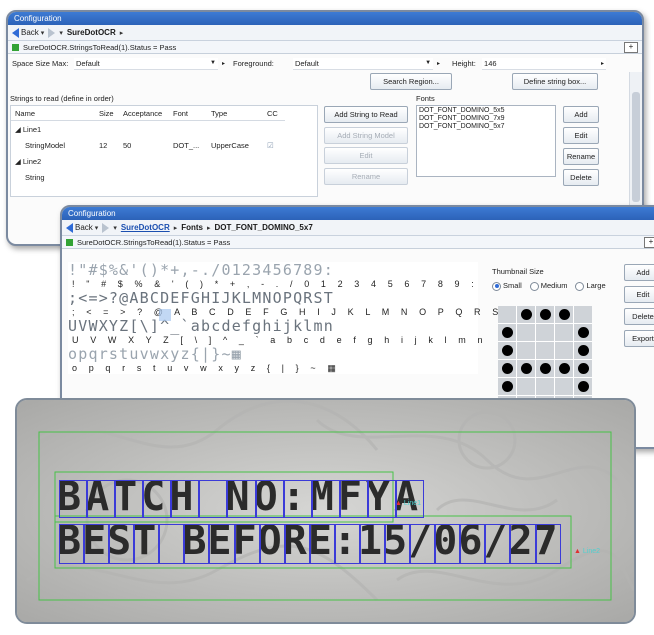  Describe the element at coordinates (127, 145) in the screenshot. I see `row-acceptance: 50` at that location.